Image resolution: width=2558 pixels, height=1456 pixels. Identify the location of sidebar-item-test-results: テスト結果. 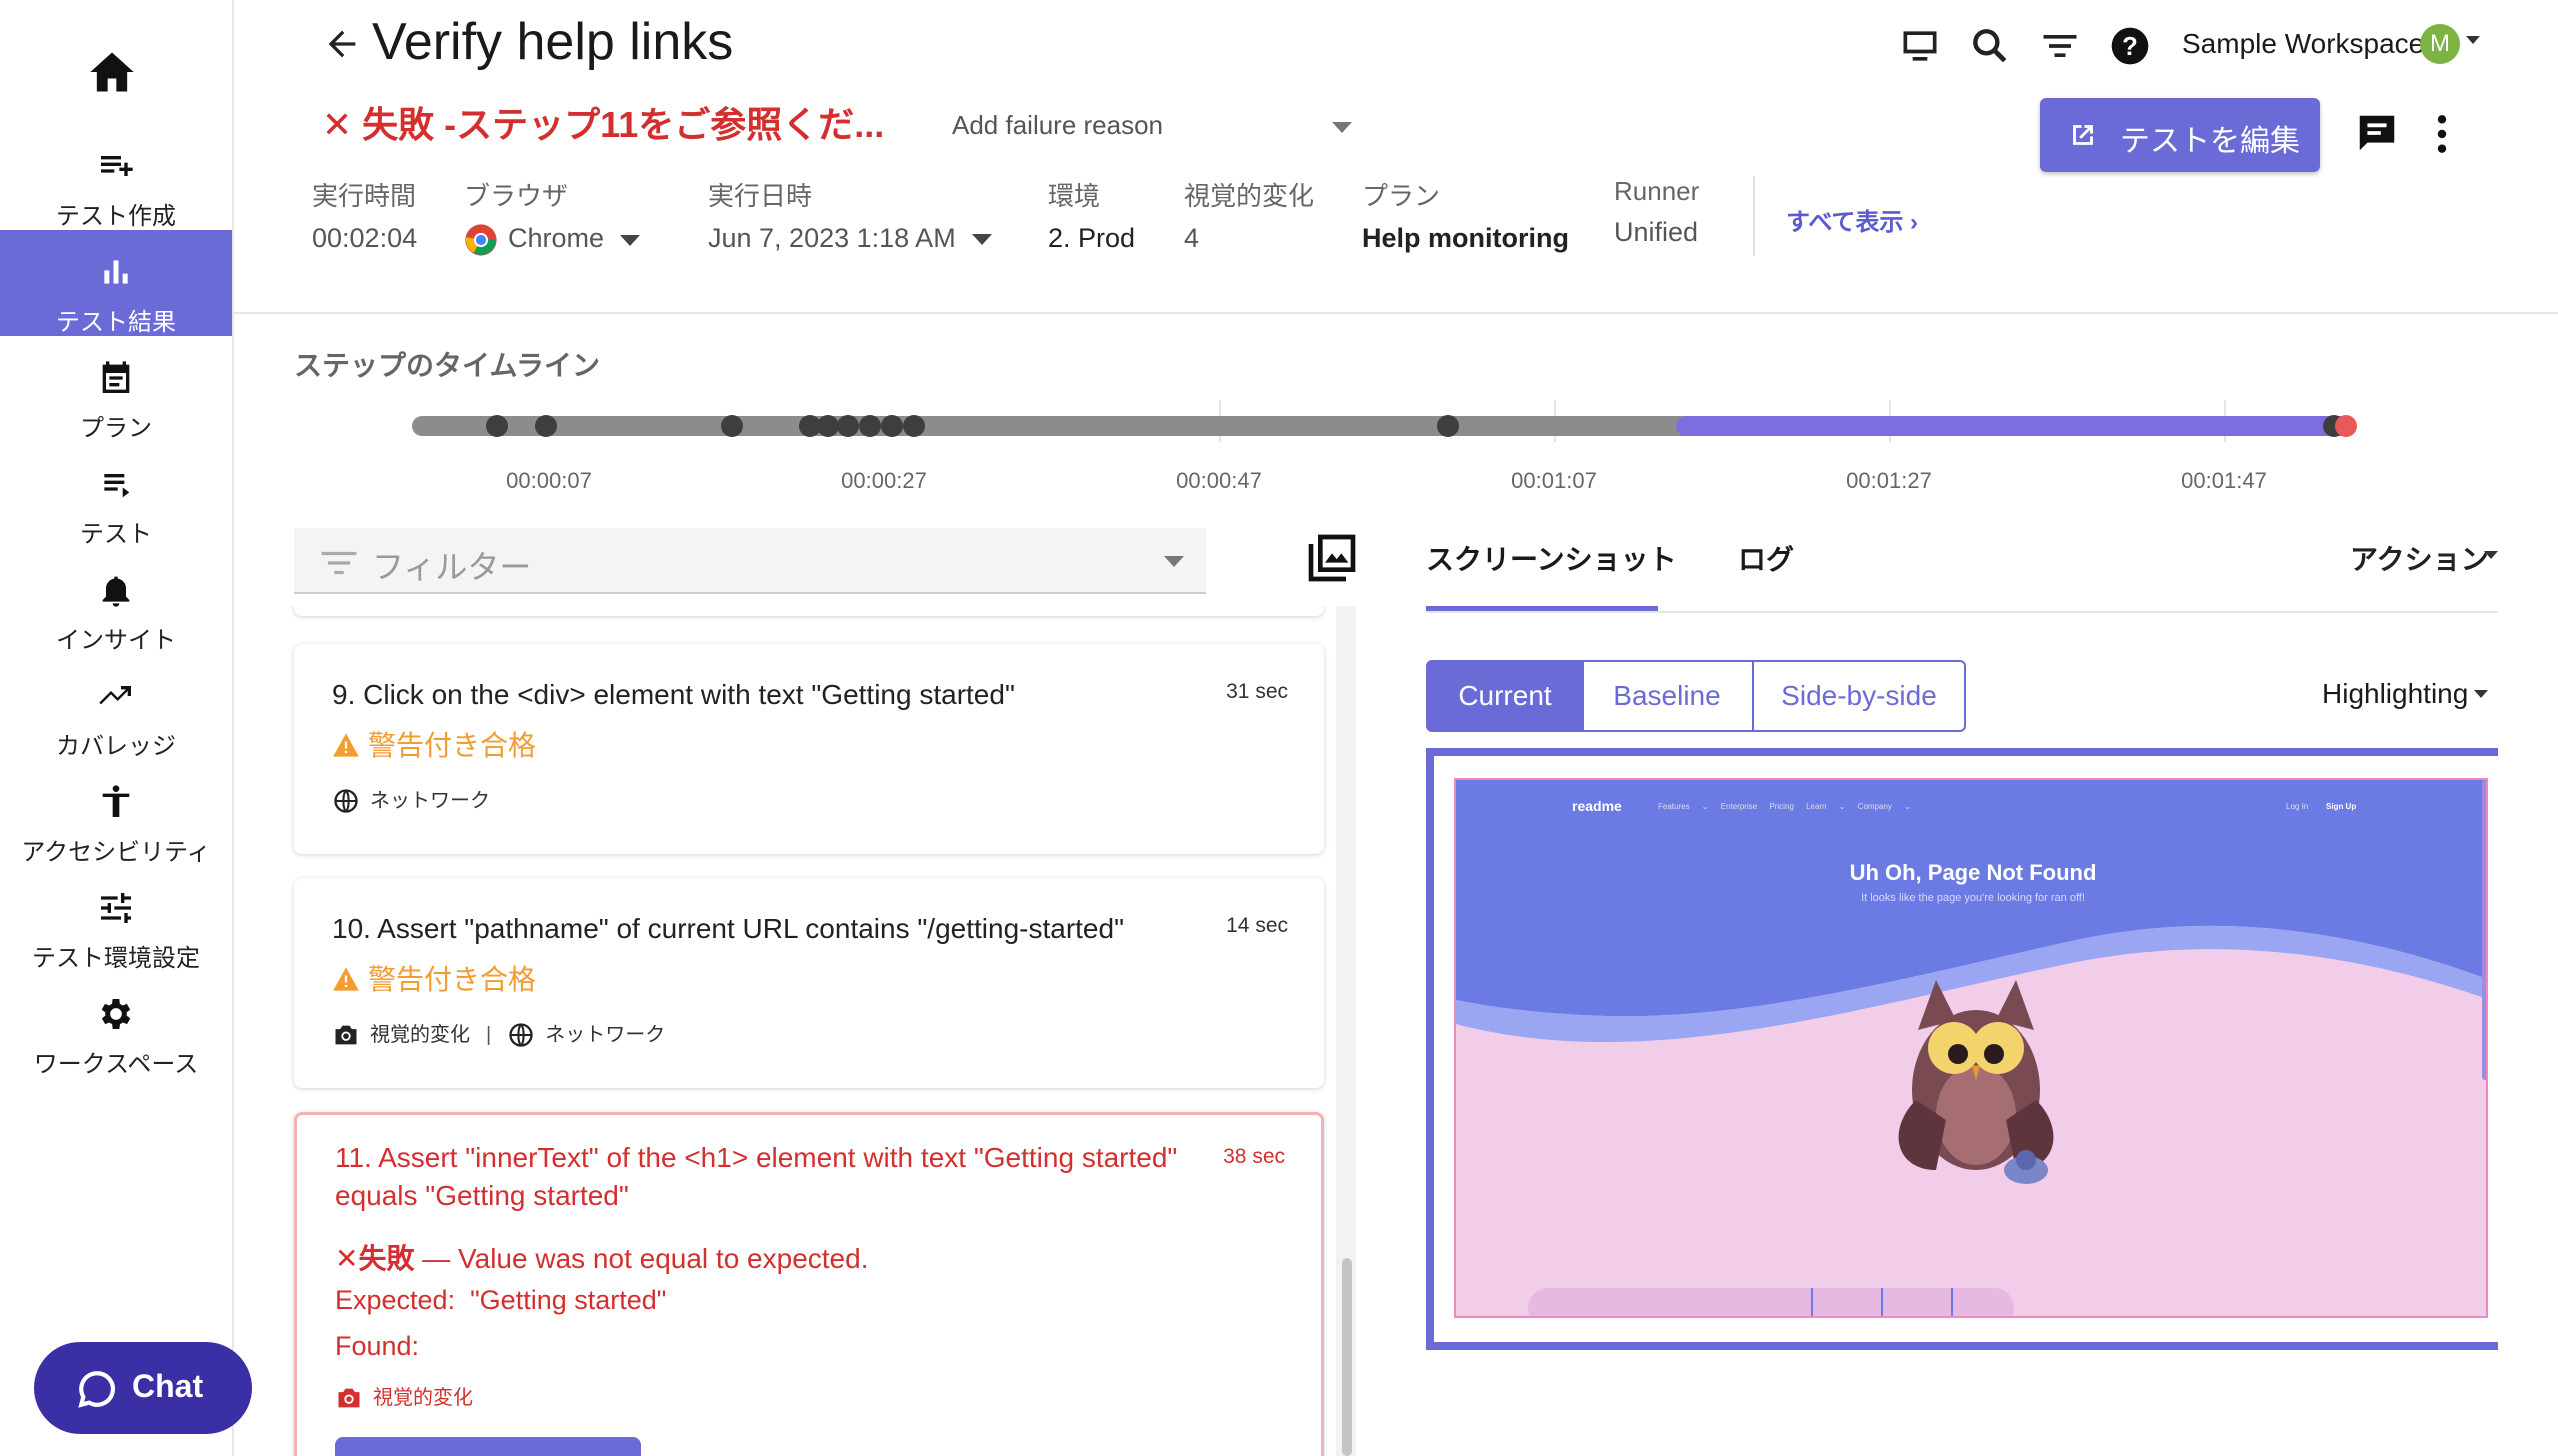
(116, 283).